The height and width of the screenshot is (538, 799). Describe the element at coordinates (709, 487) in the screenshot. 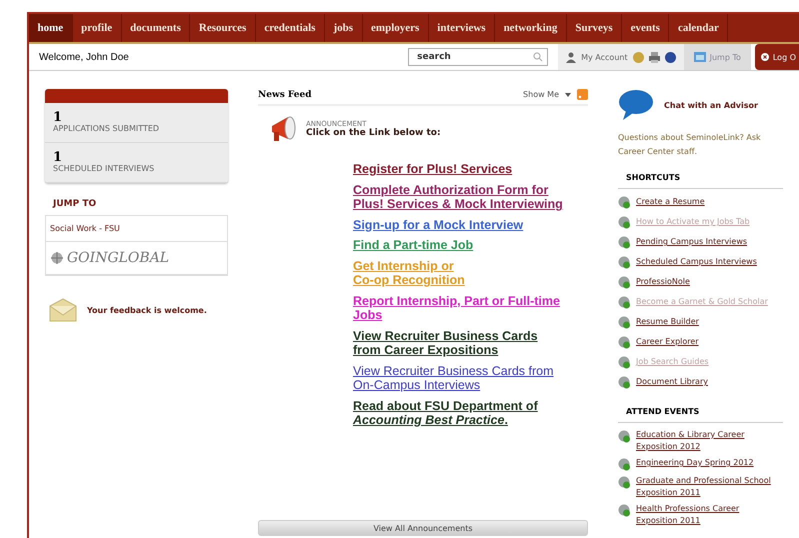

I see `event-link: Graduate and Professional School Exposition 2011` at that location.